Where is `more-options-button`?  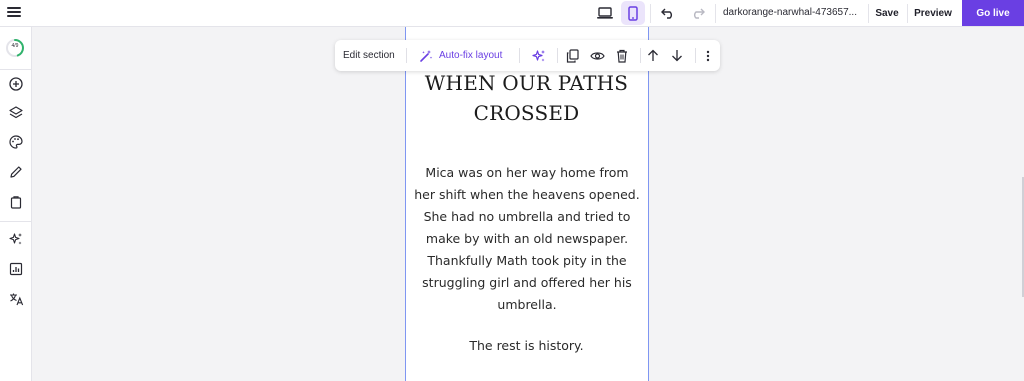
more-options-button is located at coordinates (708, 55).